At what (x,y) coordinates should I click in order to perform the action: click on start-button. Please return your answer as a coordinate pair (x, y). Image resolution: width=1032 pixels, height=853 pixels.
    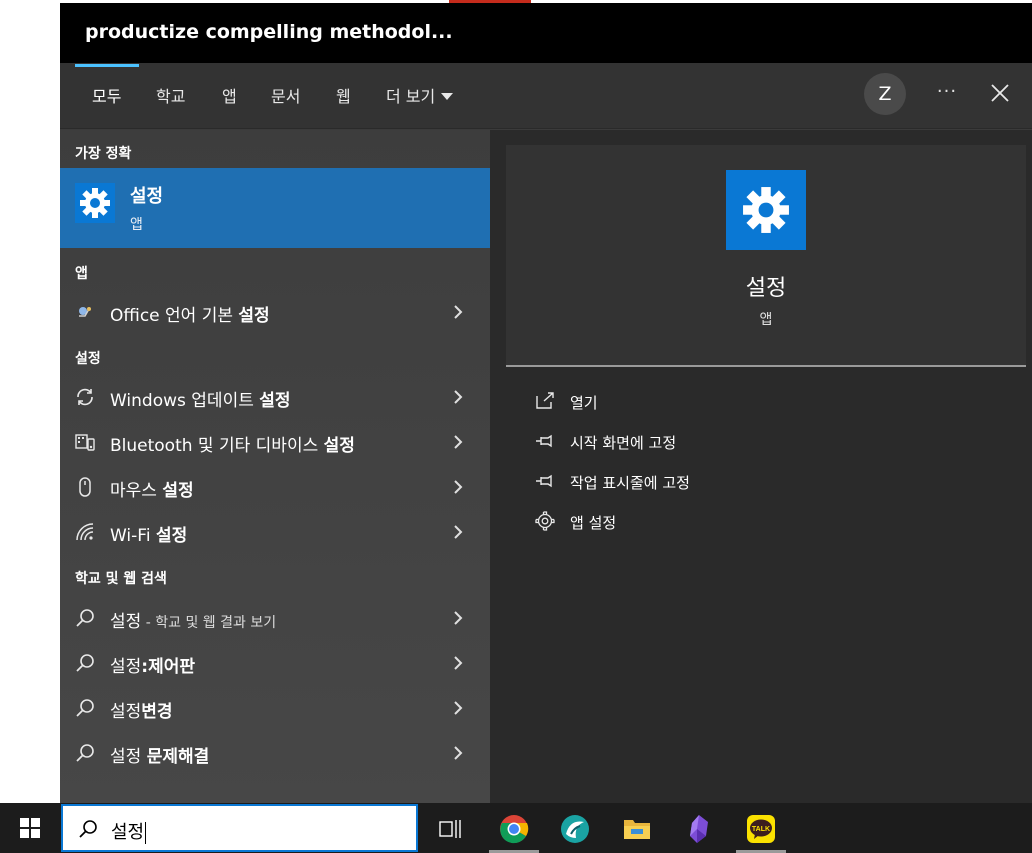
    Looking at the image, I should click on (30, 828).